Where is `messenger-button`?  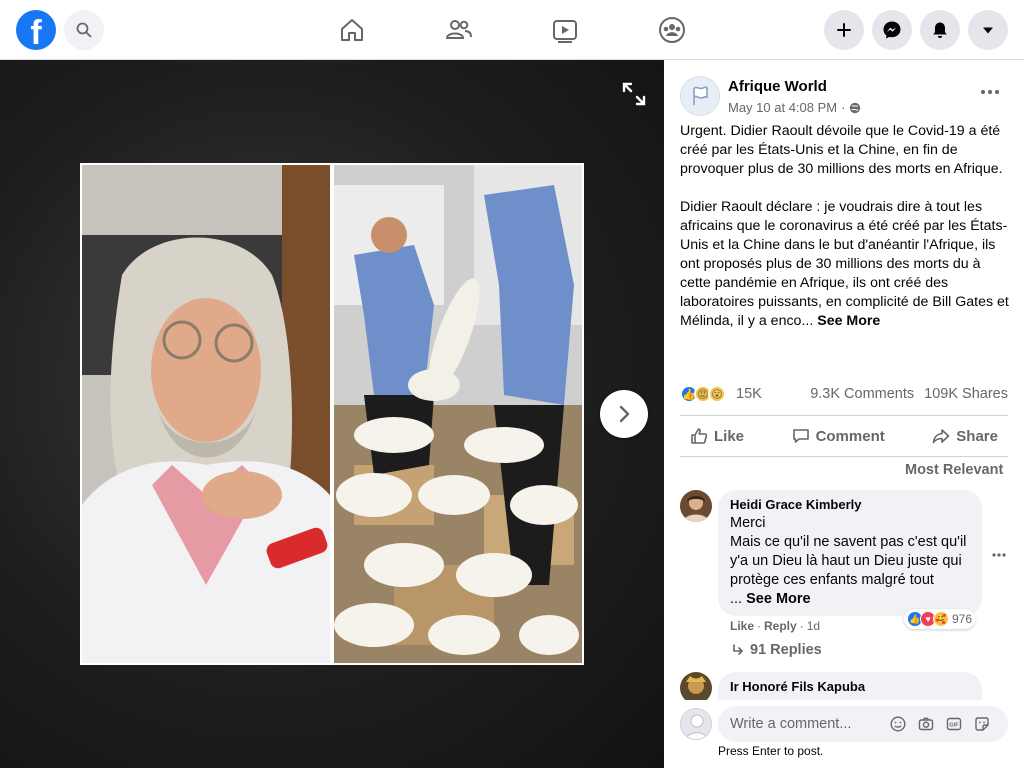 messenger-button is located at coordinates (892, 30).